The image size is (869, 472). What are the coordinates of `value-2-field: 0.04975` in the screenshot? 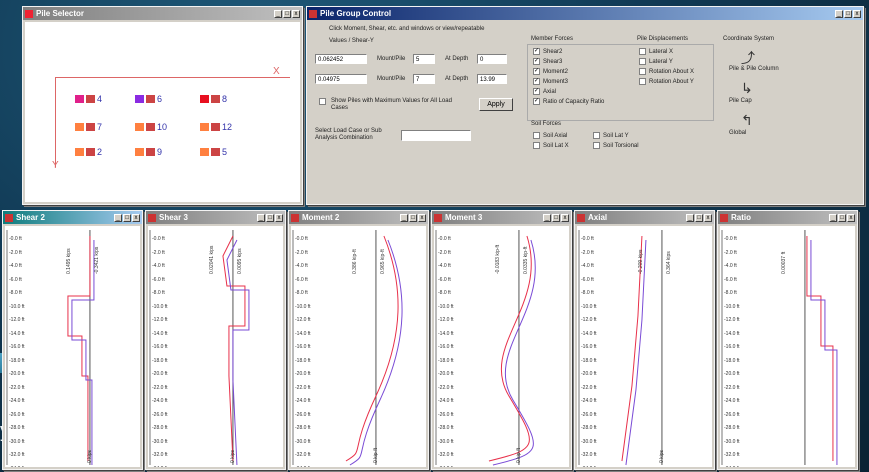 It's located at (341, 79).